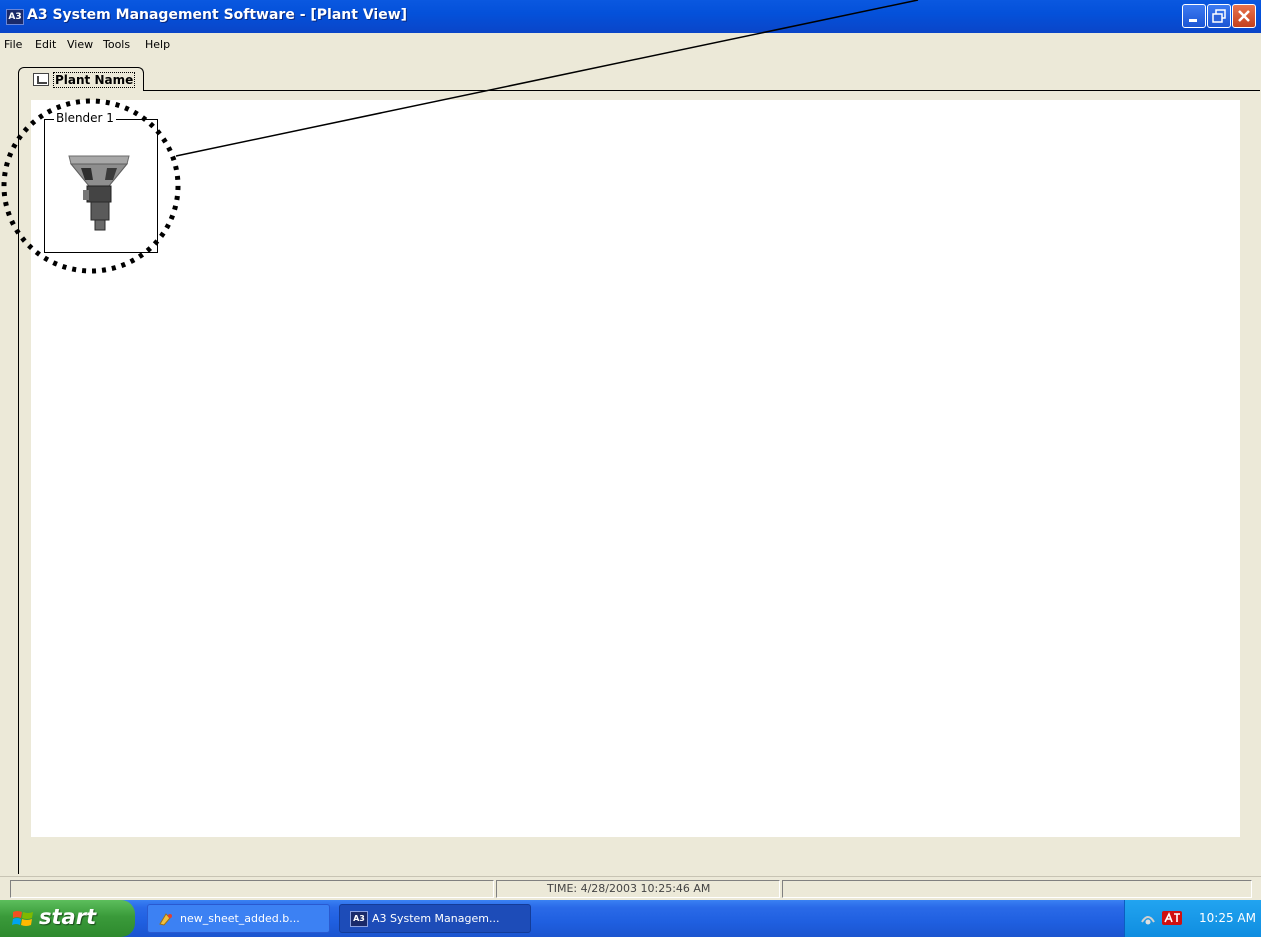 Image resolution: width=1261 pixels, height=937 pixels. I want to click on start-label: start, so click(68, 917).